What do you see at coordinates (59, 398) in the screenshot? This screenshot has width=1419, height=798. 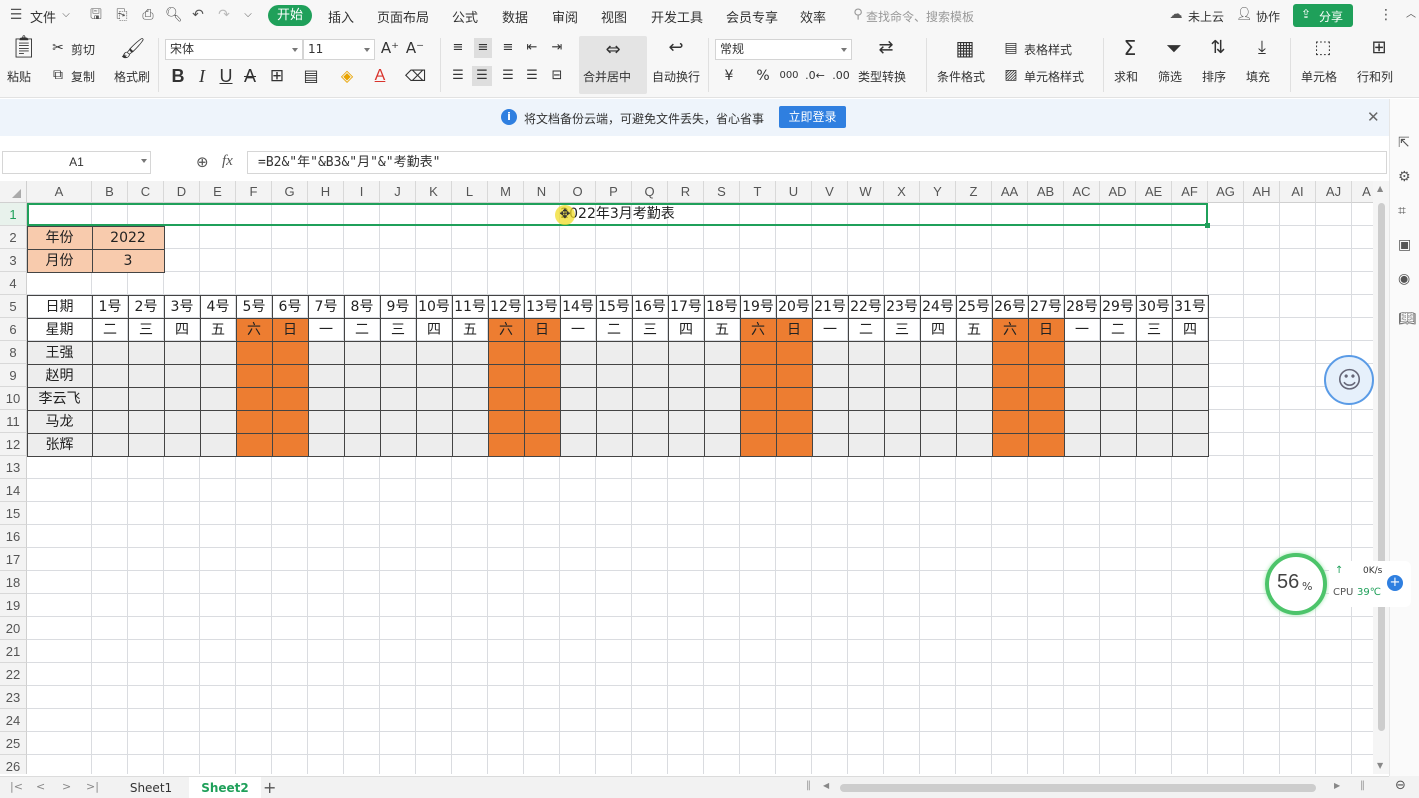 I see `employee-name-cell: 李云飞` at bounding box center [59, 398].